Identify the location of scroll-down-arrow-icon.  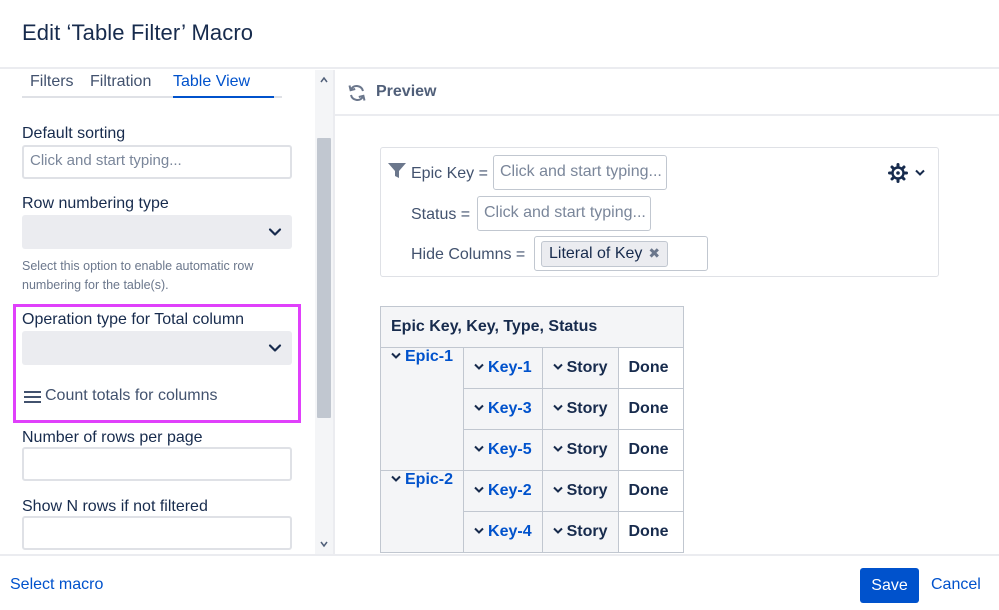
(324, 544).